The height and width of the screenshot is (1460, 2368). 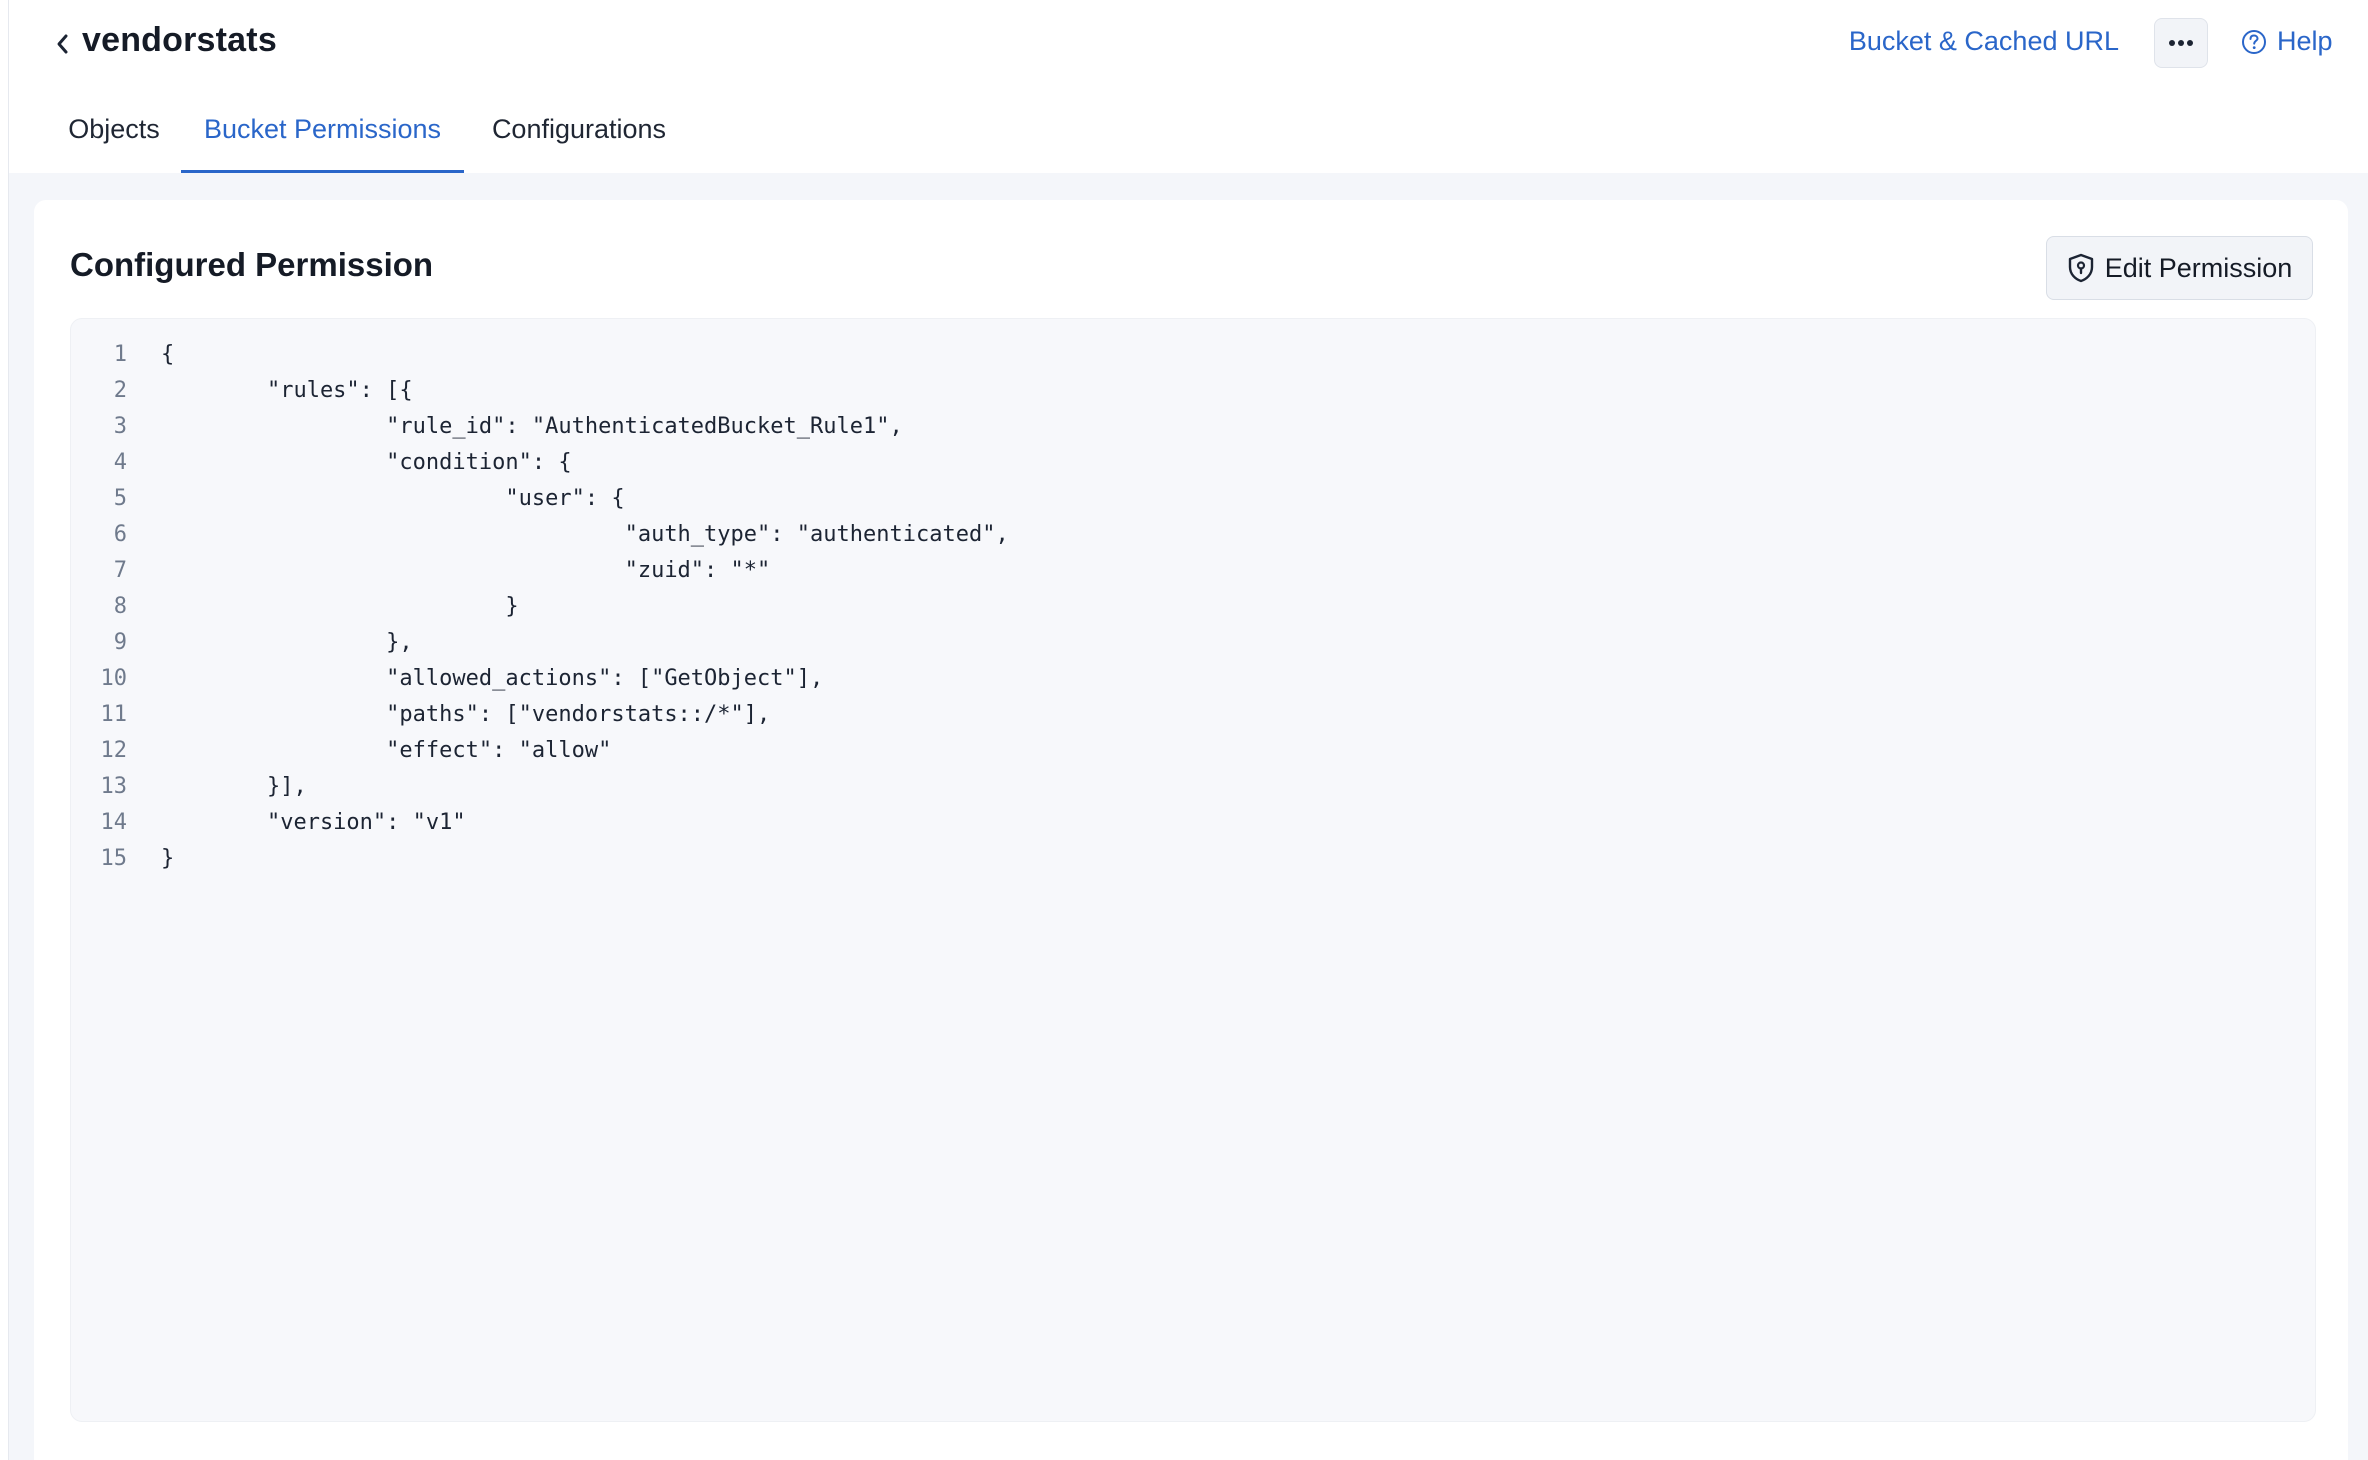 I want to click on line-number: 8, so click(x=120, y=606).